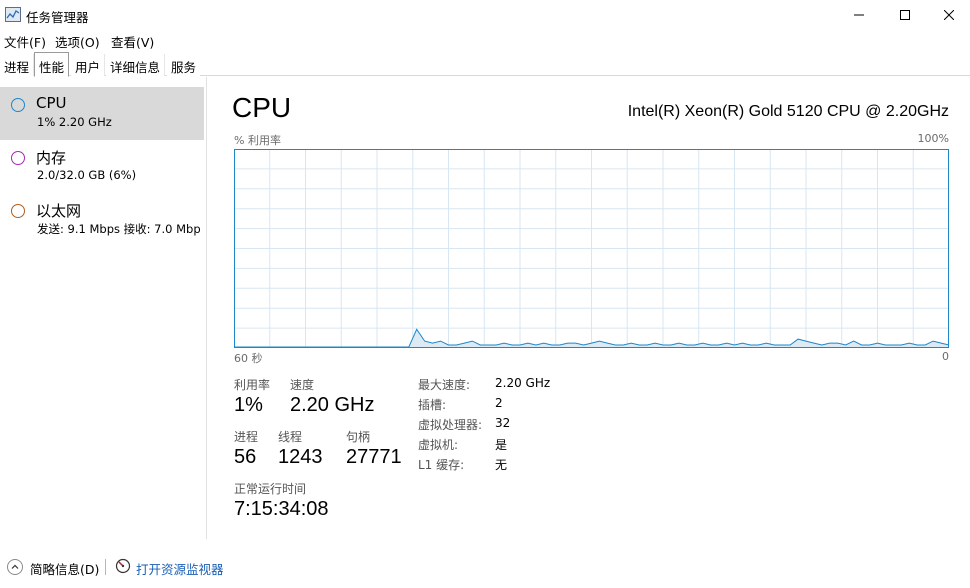 The width and height of the screenshot is (970, 588). What do you see at coordinates (501, 465) in the screenshot?
I see `spec-value: 无` at bounding box center [501, 465].